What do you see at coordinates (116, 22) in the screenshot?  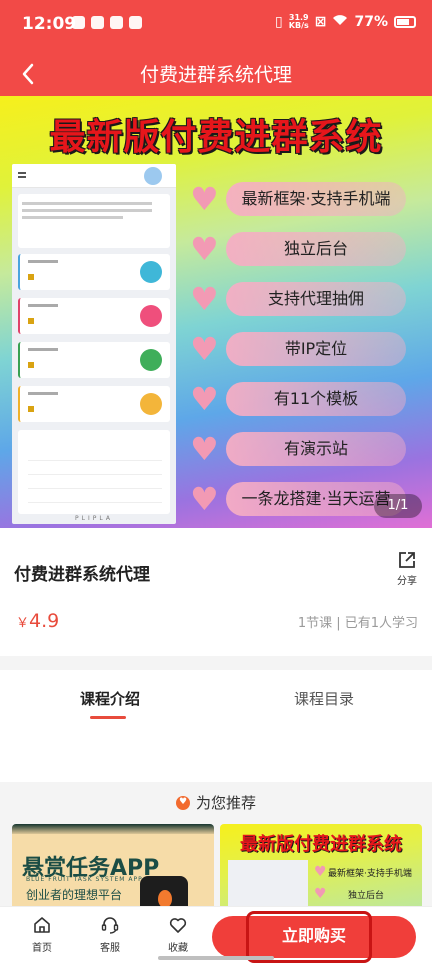 I see `app-icon` at bounding box center [116, 22].